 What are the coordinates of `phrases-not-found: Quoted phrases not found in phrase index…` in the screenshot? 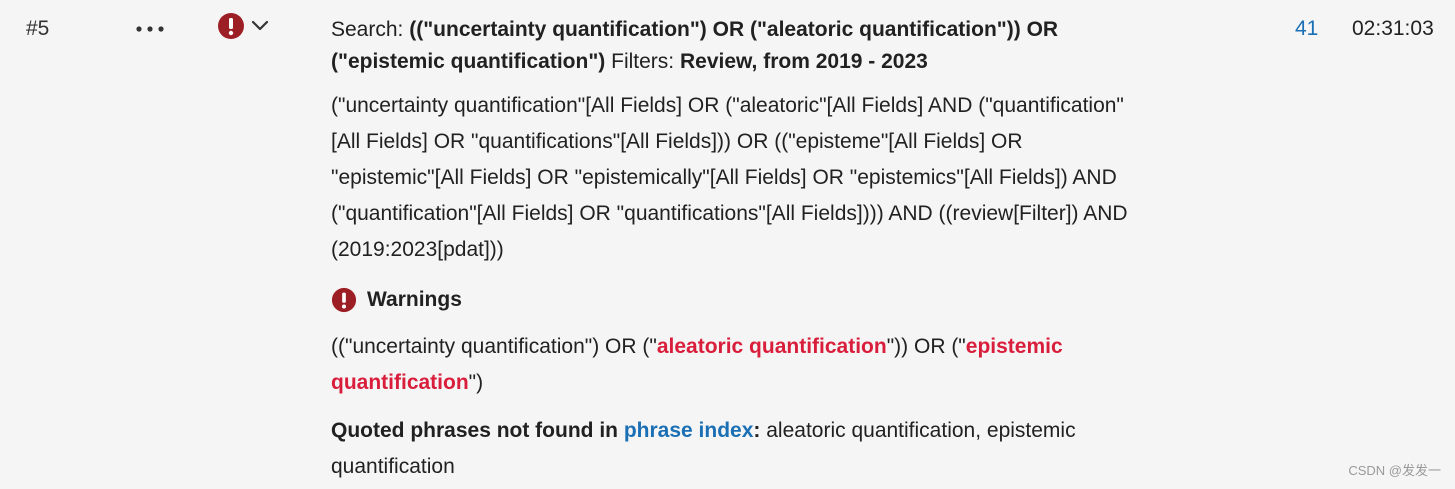 It's located at (731, 449).